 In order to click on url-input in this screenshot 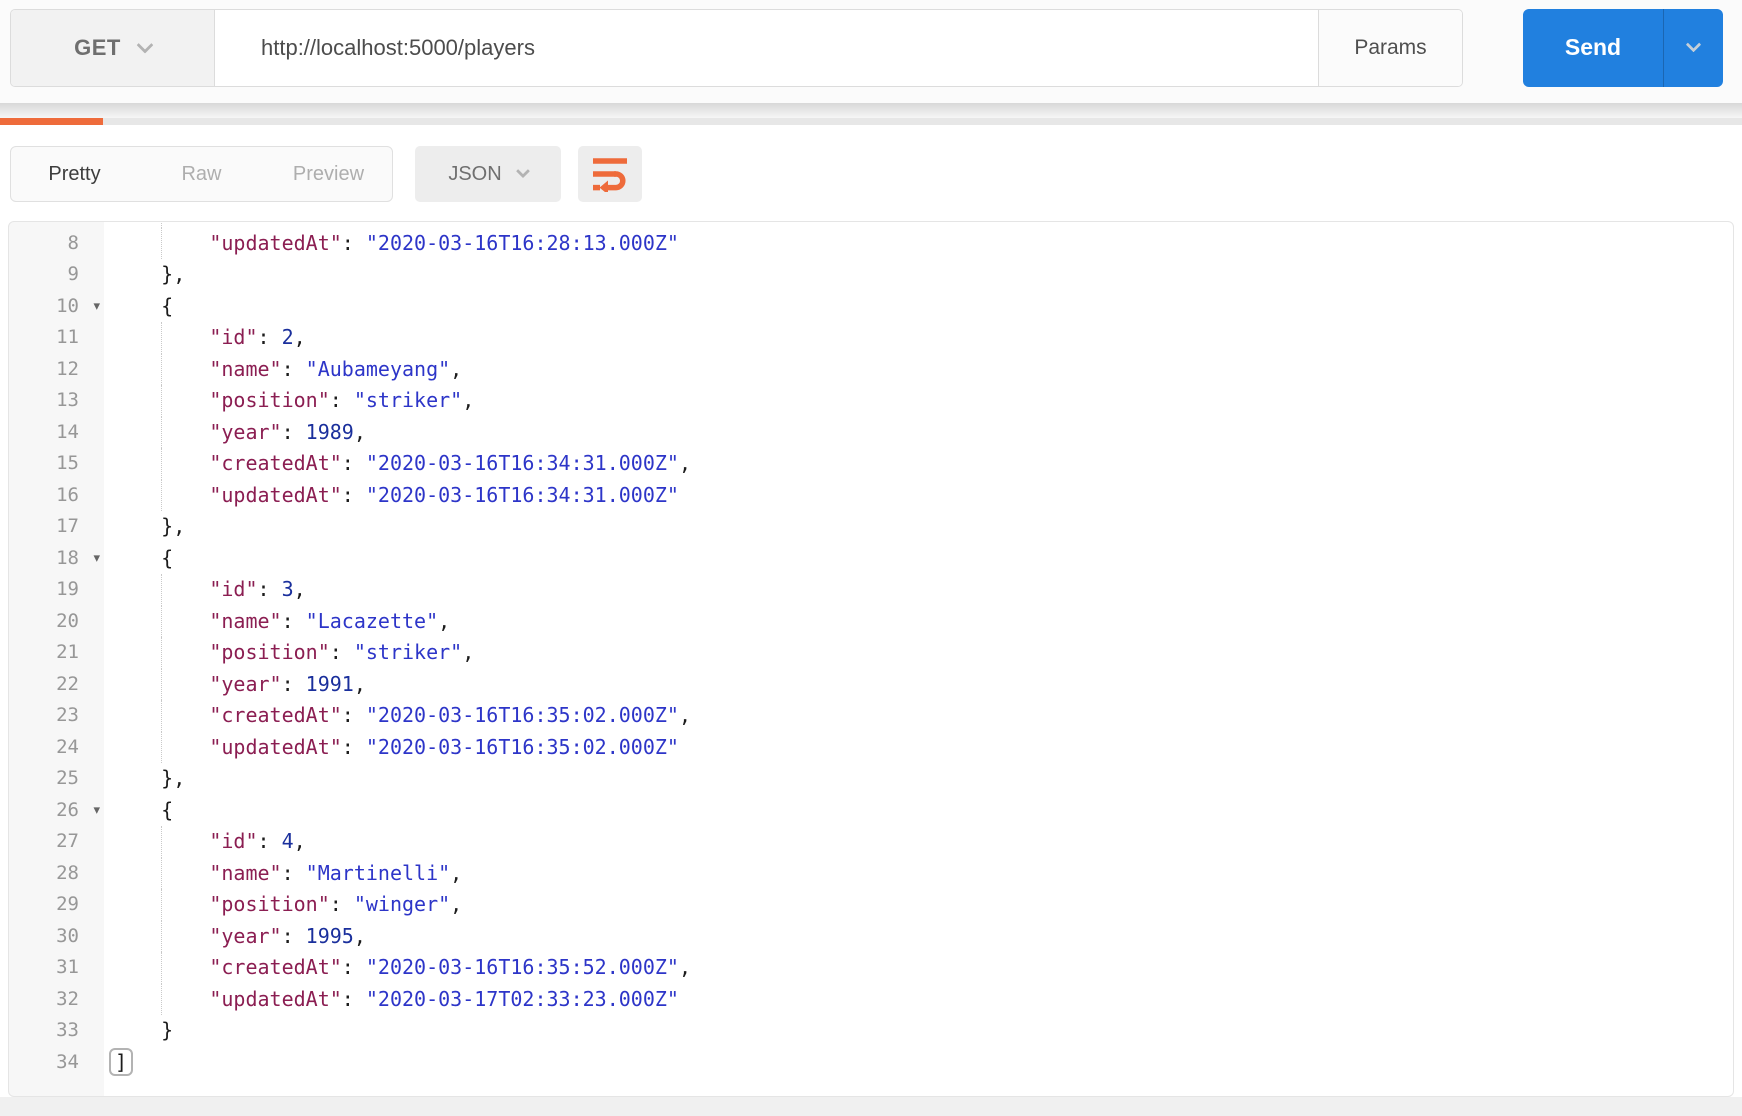, I will do `click(766, 47)`.